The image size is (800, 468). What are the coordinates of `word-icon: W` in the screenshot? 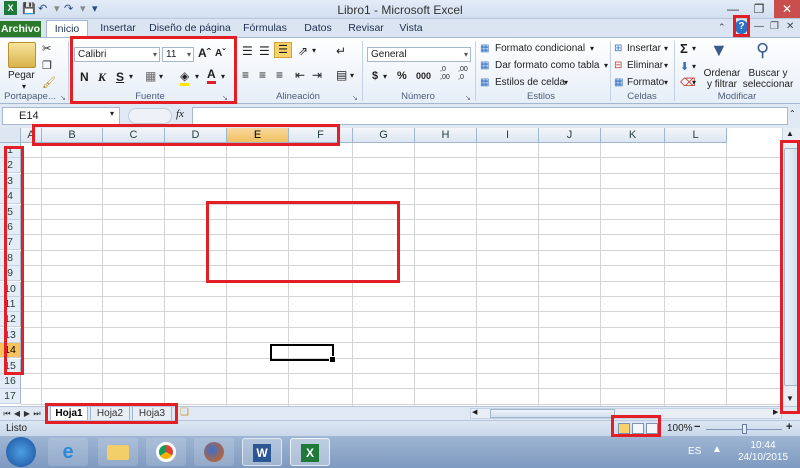 It's located at (262, 452).